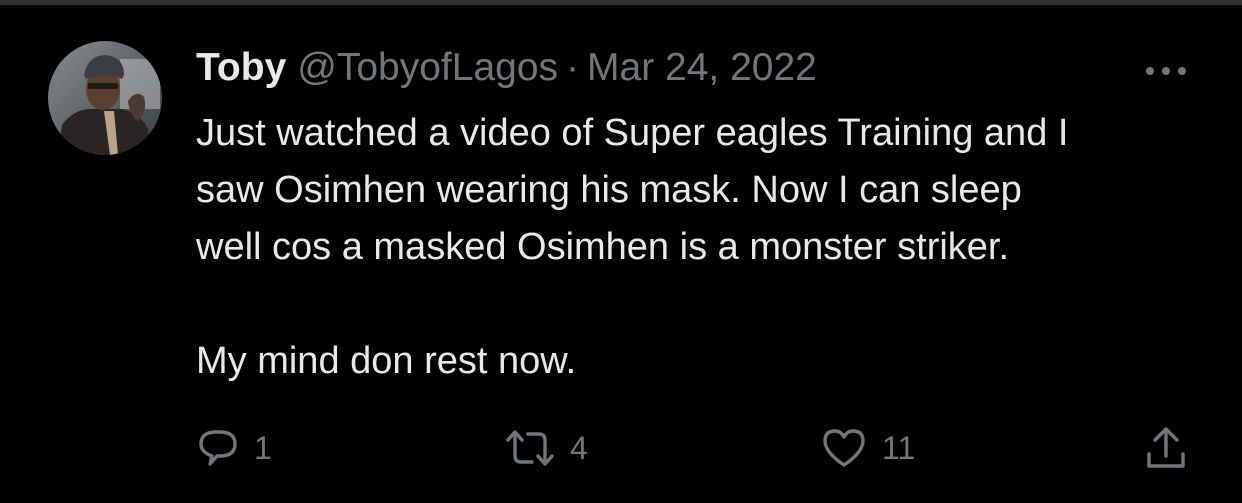 The height and width of the screenshot is (503, 1242). What do you see at coordinates (218, 448) in the screenshot?
I see `reply-icon` at bounding box center [218, 448].